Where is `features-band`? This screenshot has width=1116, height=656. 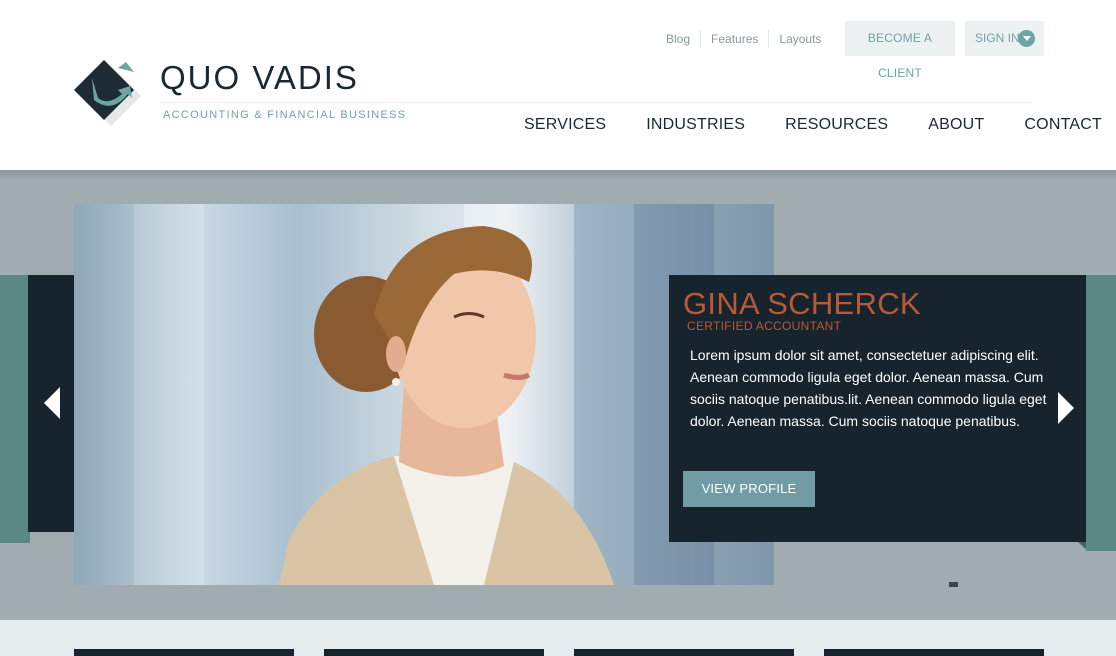 features-band is located at coordinates (558, 638).